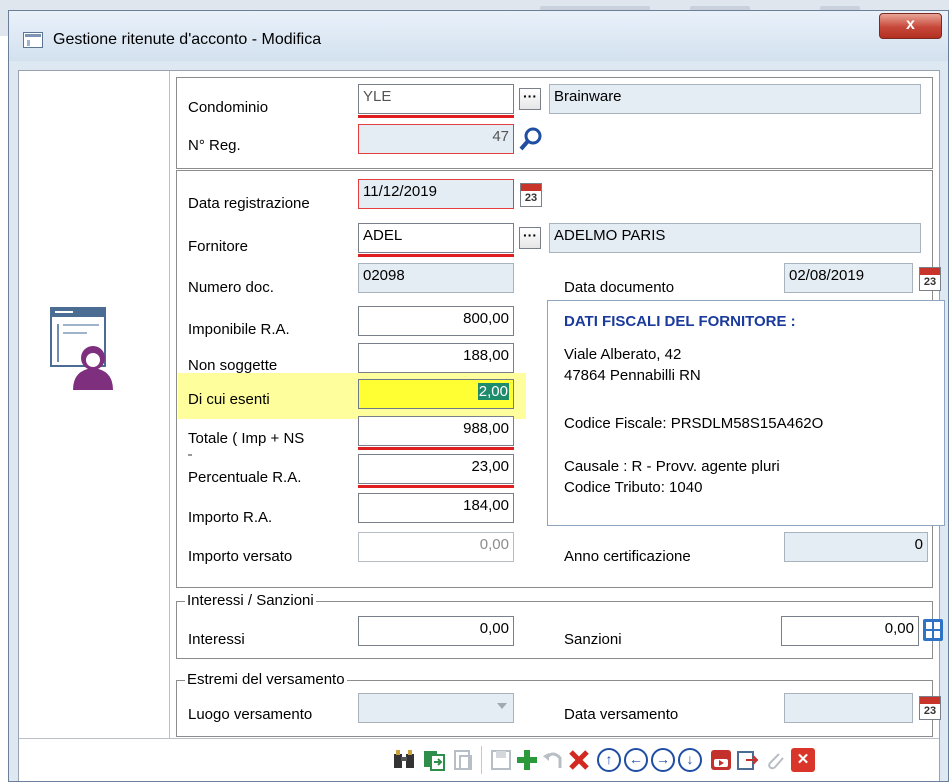 This screenshot has height=782, width=949. Describe the element at coordinates (619, 287) in the screenshot. I see `data-documento-label: Data documento` at that location.